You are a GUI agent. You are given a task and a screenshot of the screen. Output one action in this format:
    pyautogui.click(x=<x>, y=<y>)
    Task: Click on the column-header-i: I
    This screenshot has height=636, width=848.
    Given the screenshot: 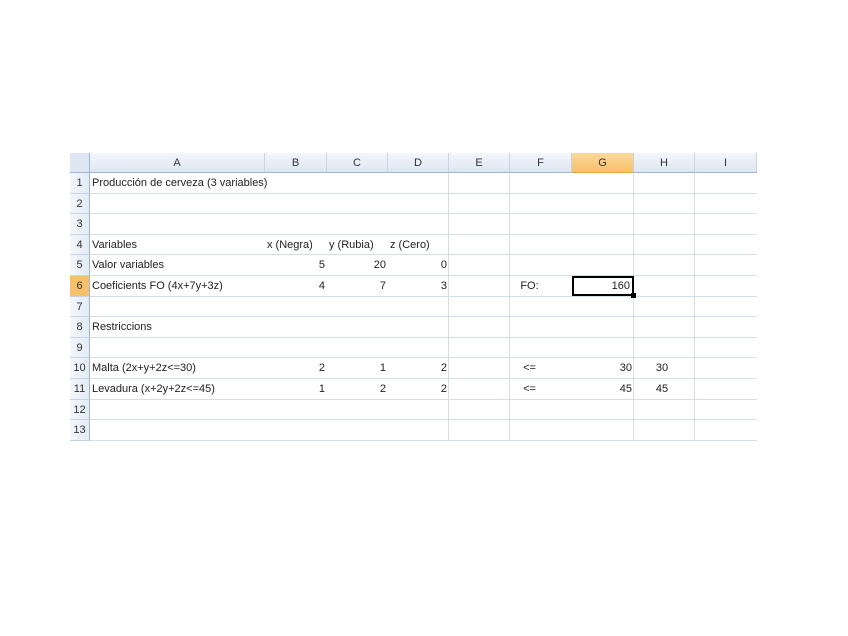 What is the action you would take?
    pyautogui.click(x=726, y=163)
    